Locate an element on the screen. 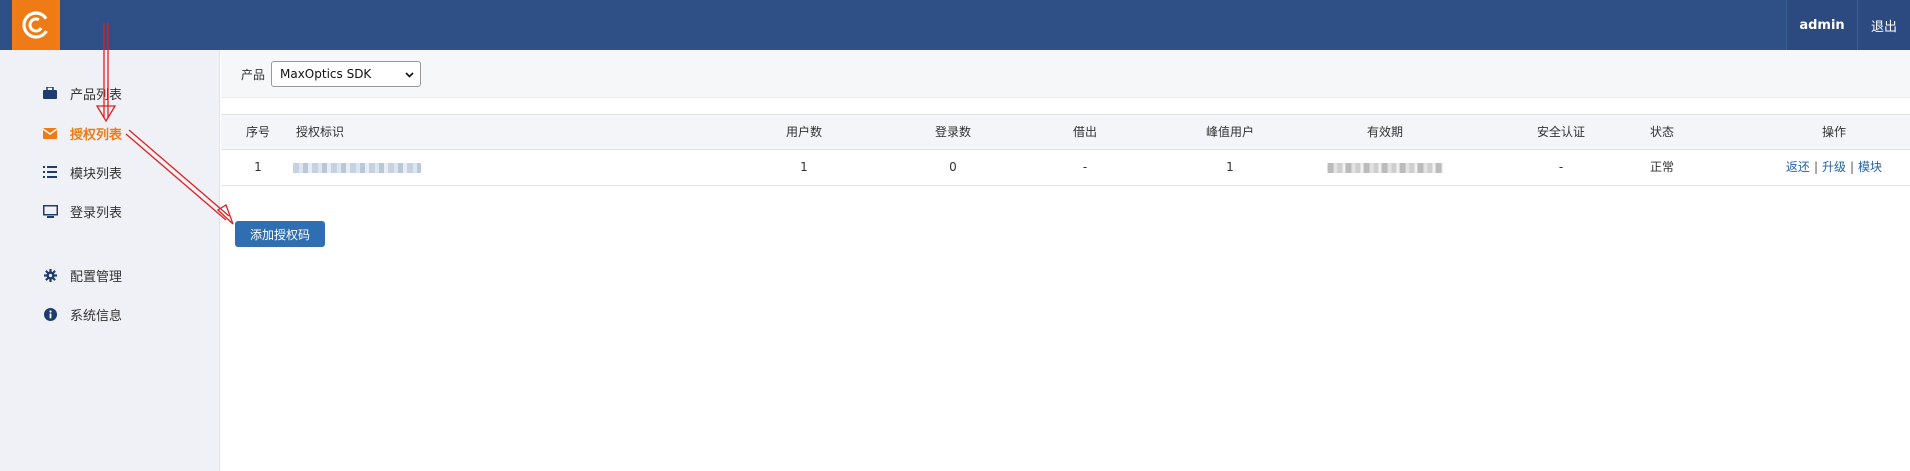  col-header-actions: 操作 is located at coordinates (1834, 132).